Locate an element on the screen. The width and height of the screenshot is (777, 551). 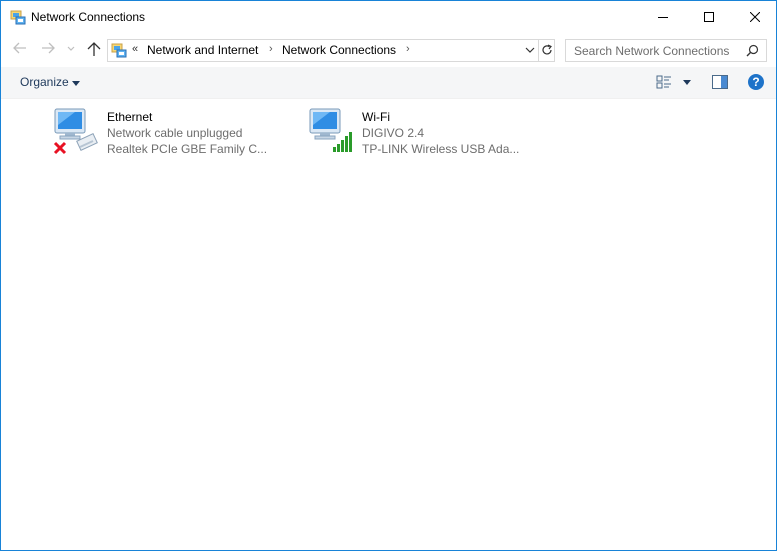
recent-locations-button is located at coordinates (72, 49).